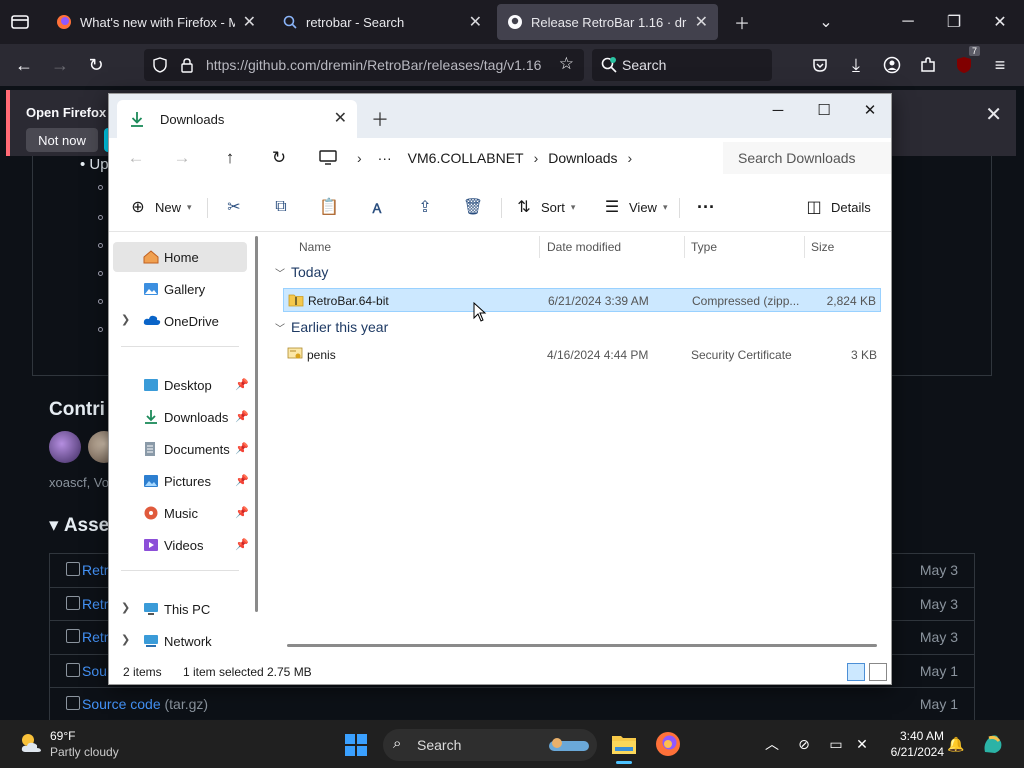  I want to click on search-downloads-input: Search Downloads, so click(807, 158).